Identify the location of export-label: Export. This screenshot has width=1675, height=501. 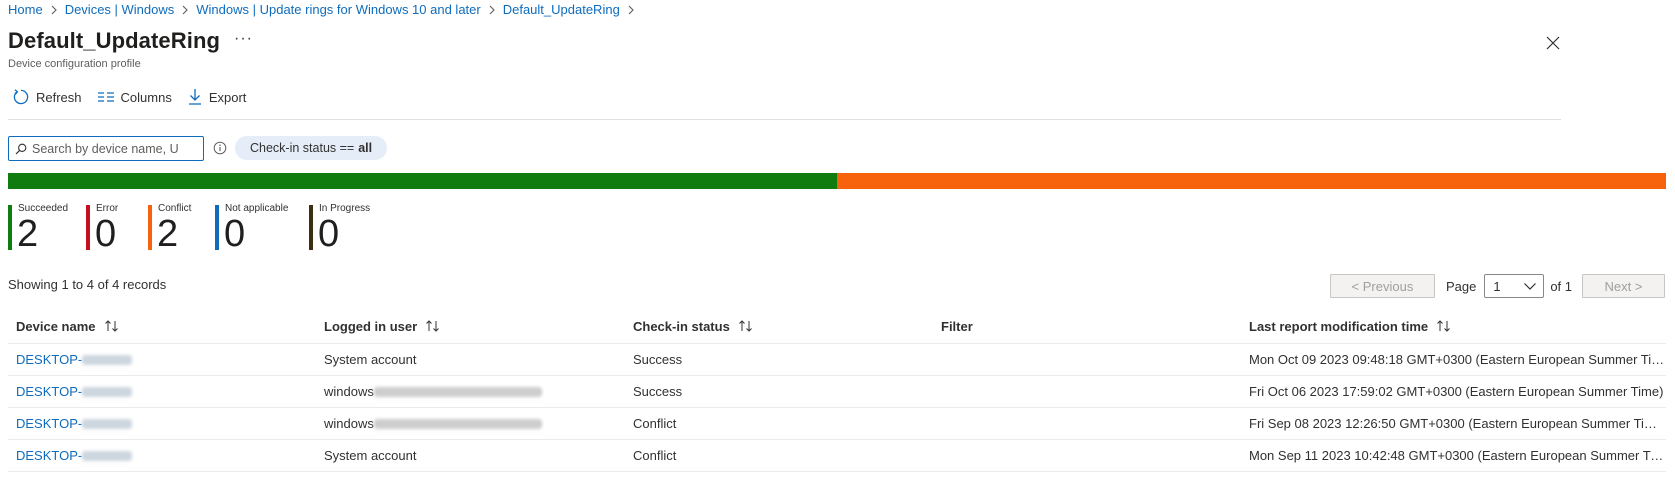
(227, 97).